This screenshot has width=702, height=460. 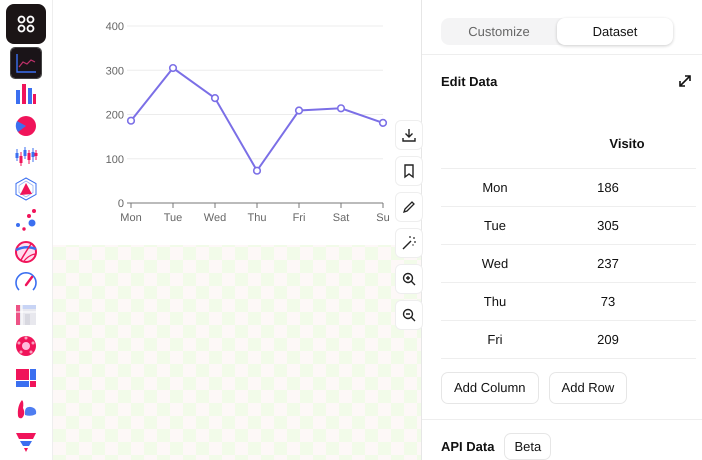 I want to click on globe-icon, so click(x=26, y=251).